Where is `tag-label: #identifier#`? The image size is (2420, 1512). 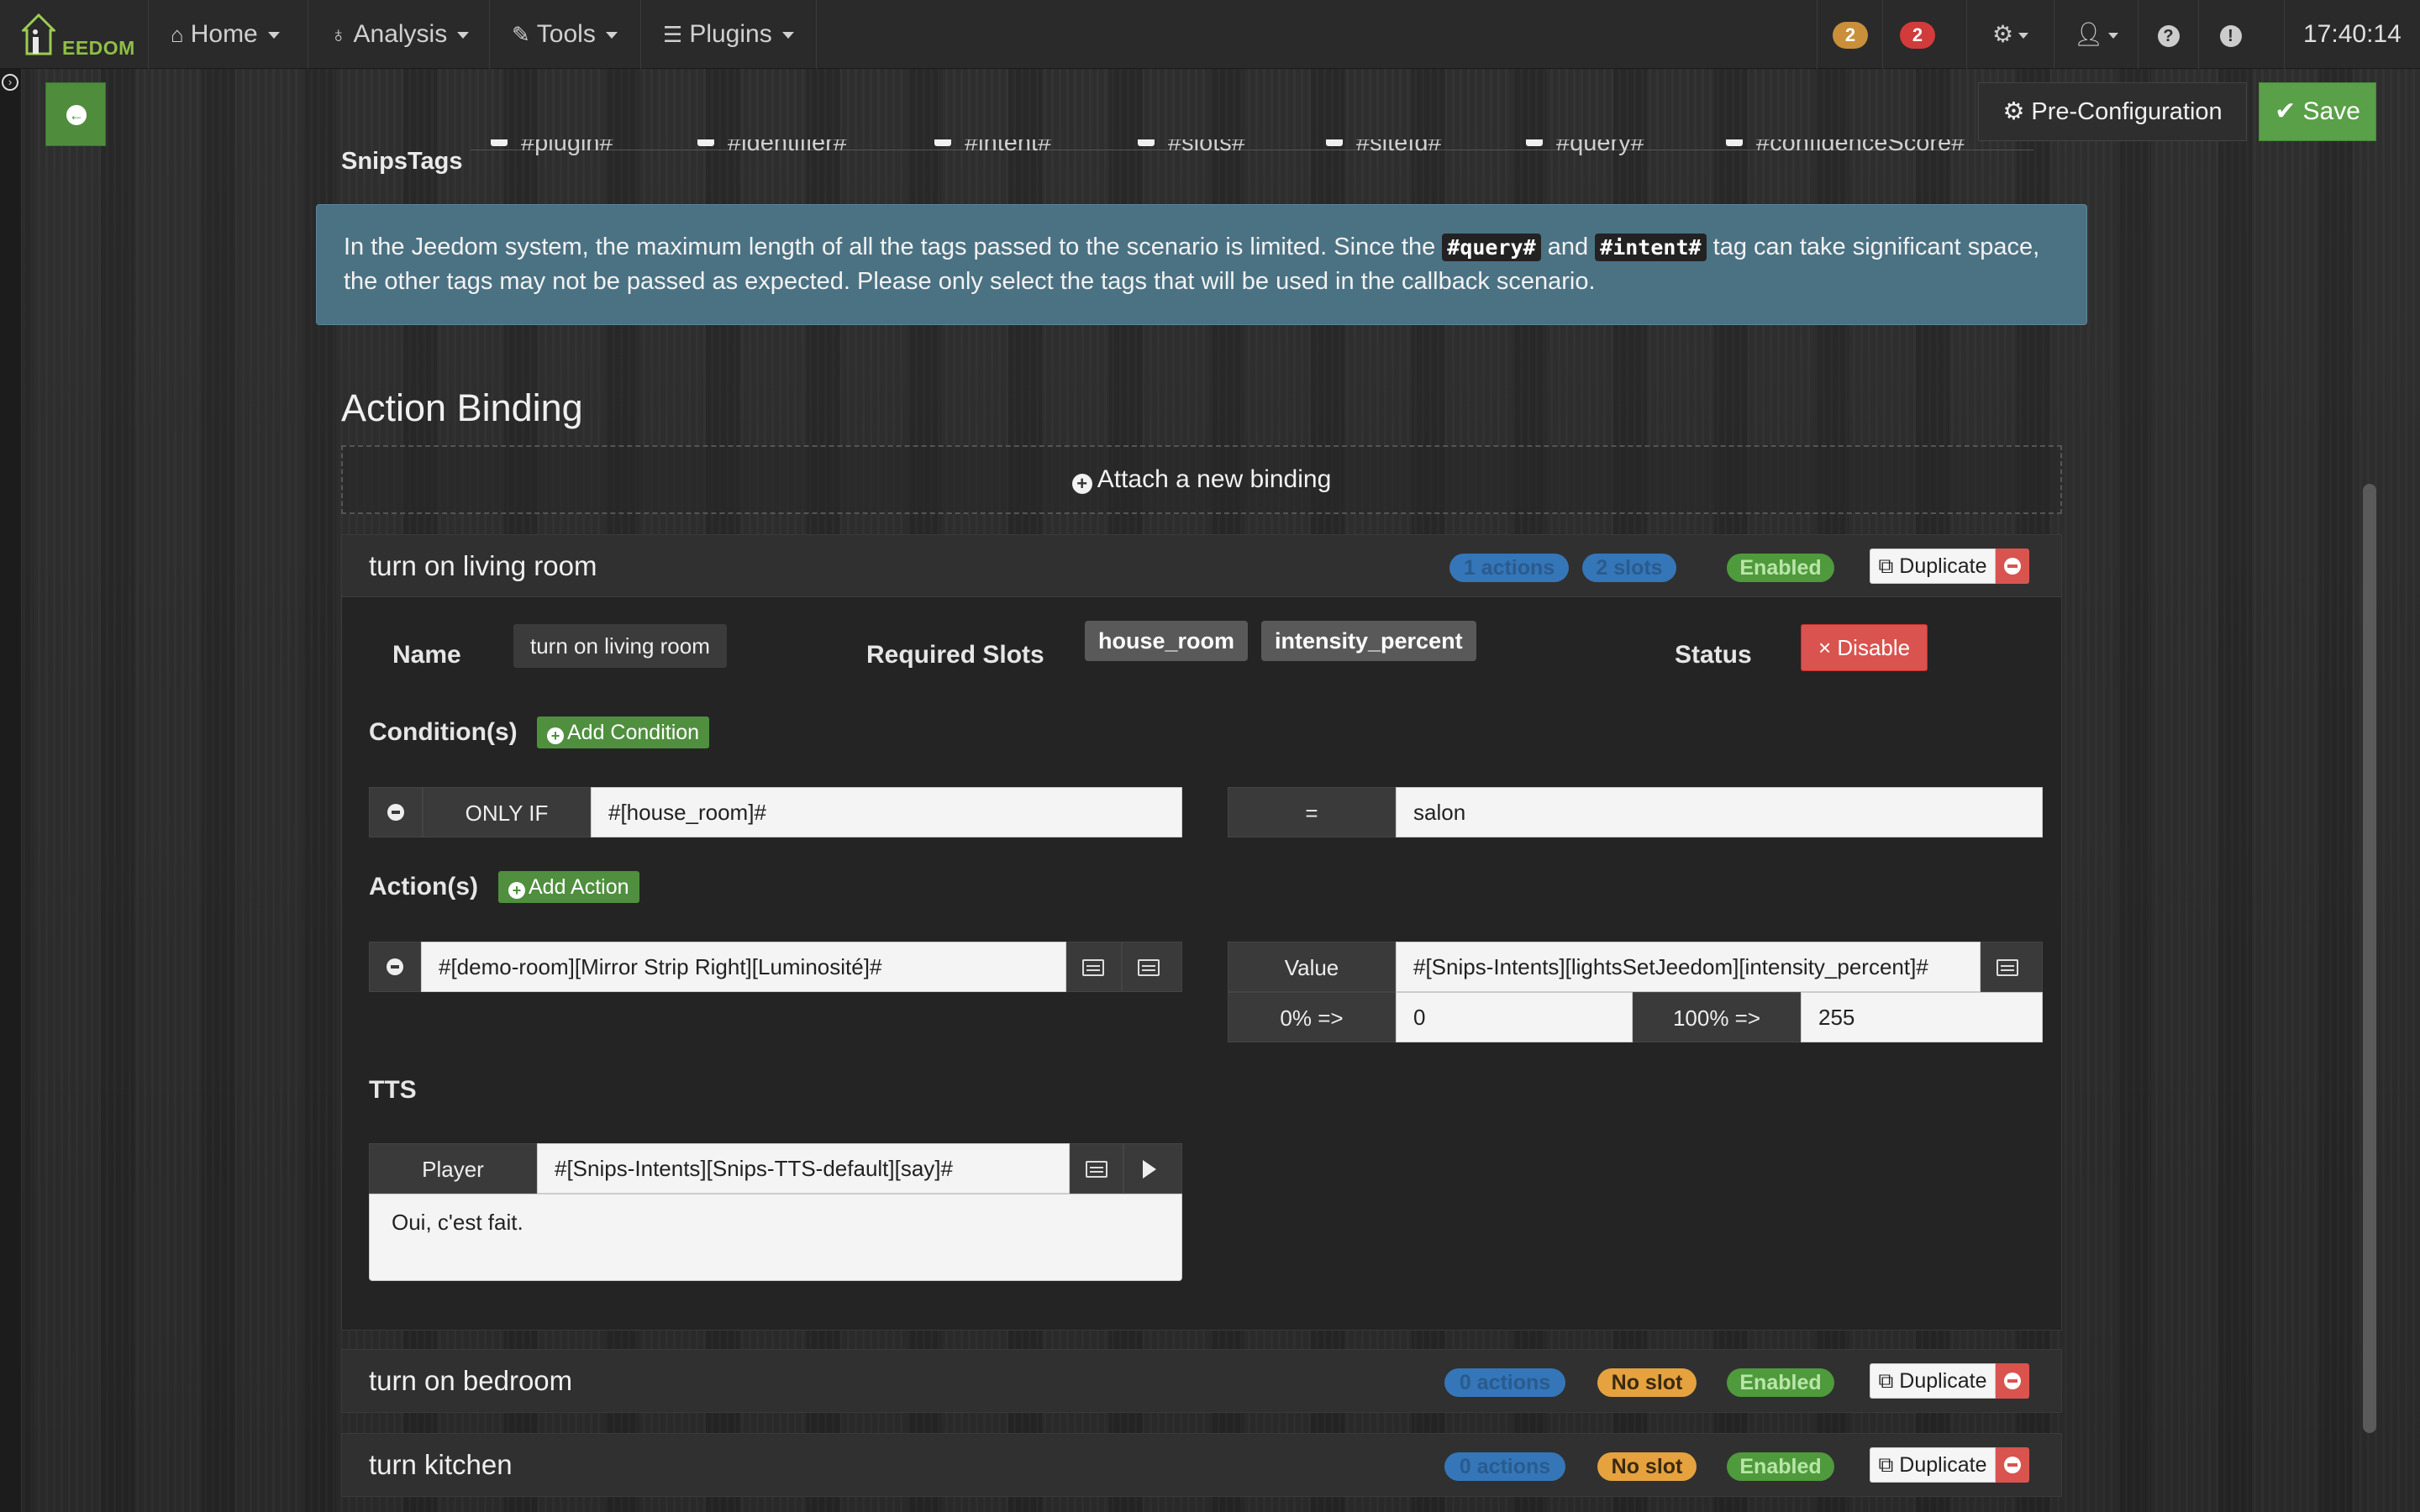 tag-label: #identifier# is located at coordinates (787, 147).